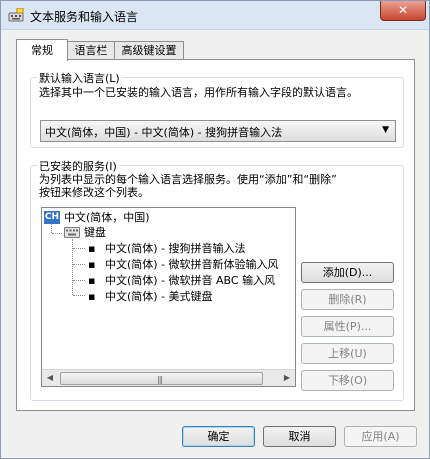  I want to click on tree-item-service: ▪ 中文(简体) - 美式键盘, so click(150, 296).